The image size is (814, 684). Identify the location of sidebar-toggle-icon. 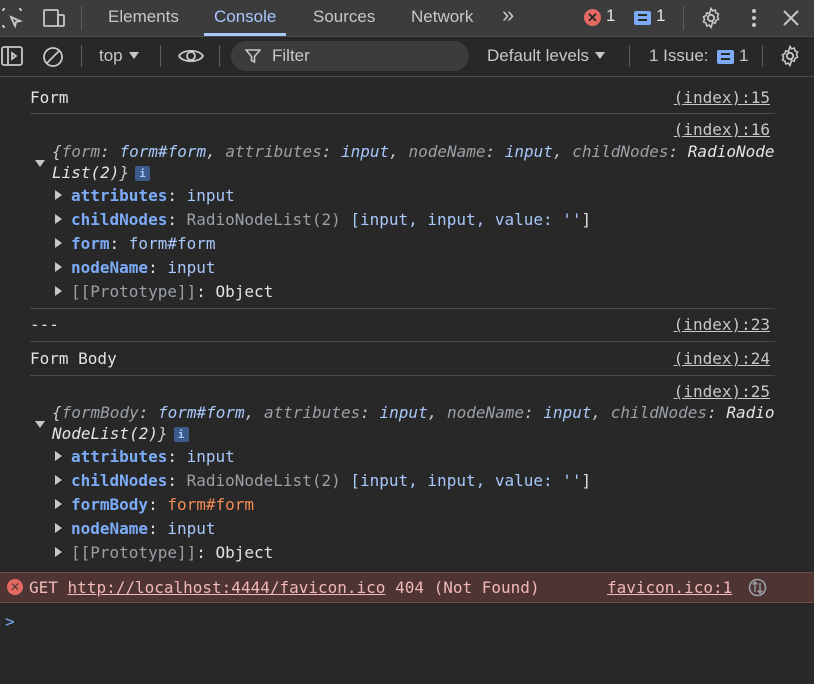
(12, 56).